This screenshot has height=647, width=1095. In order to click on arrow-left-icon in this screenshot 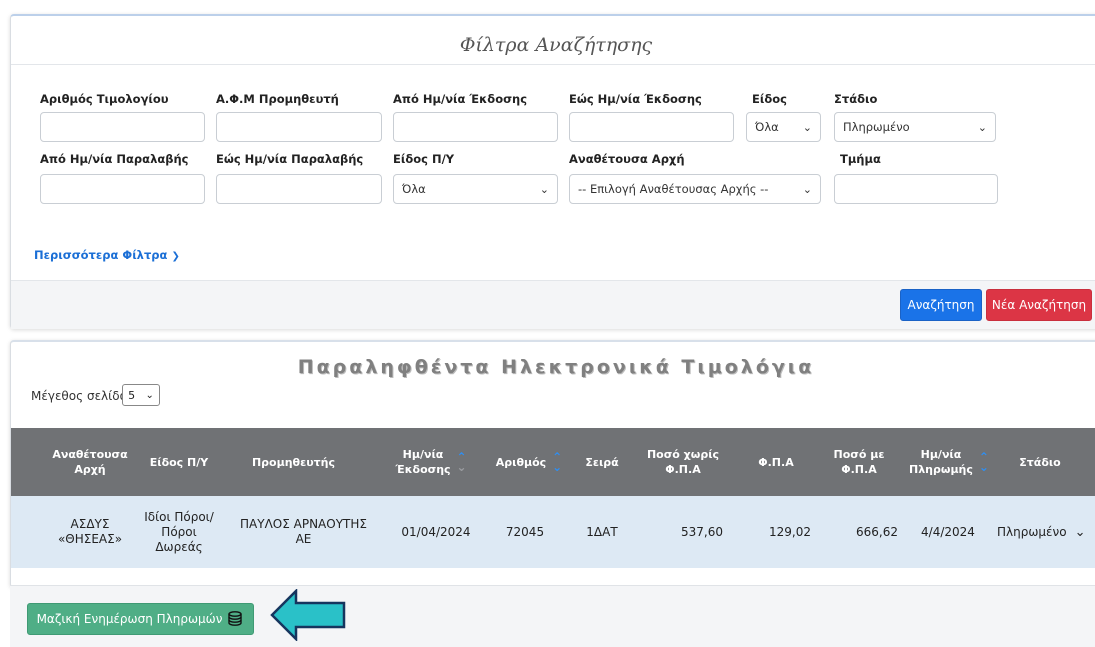, I will do `click(308, 615)`.